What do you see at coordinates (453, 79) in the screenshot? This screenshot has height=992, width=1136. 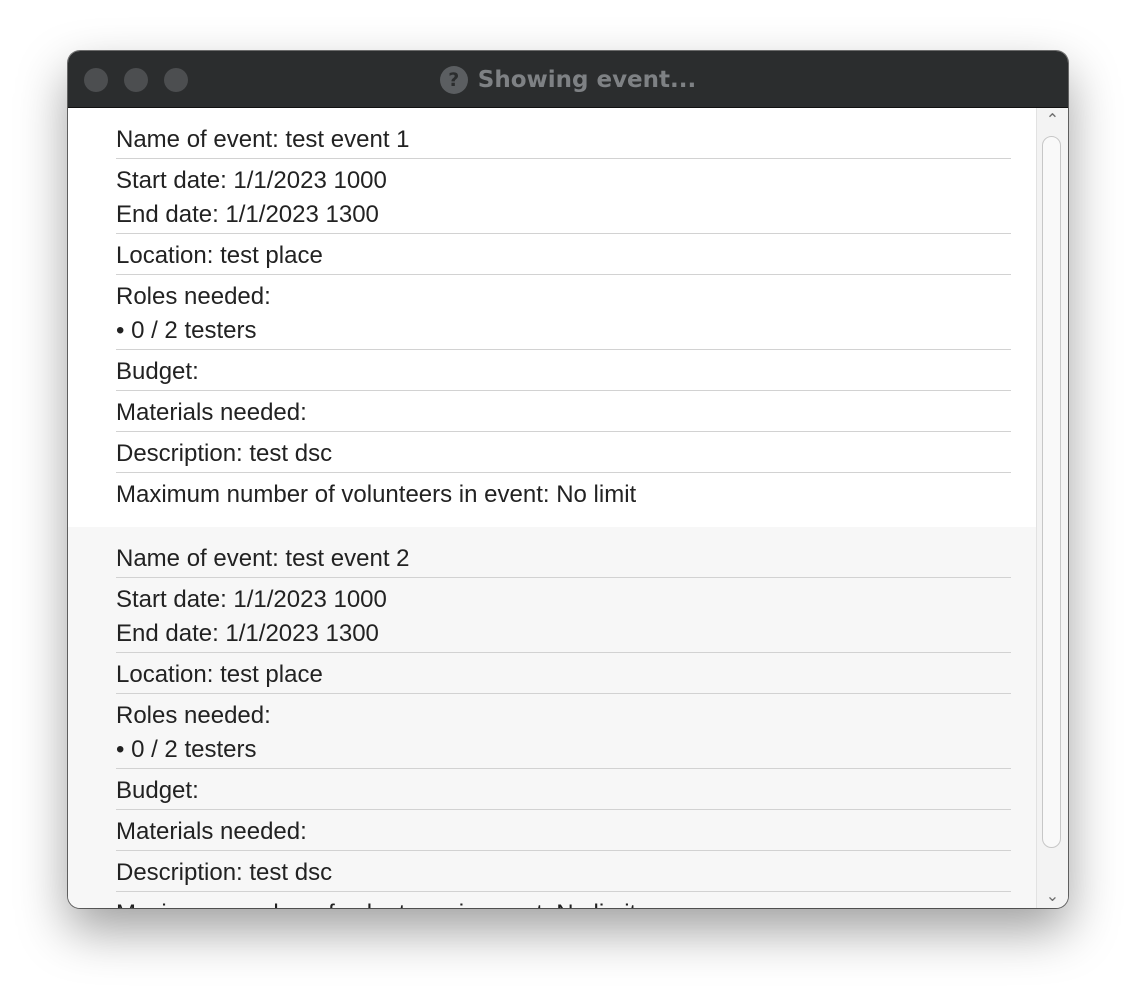 I see `question-icon: ?` at bounding box center [453, 79].